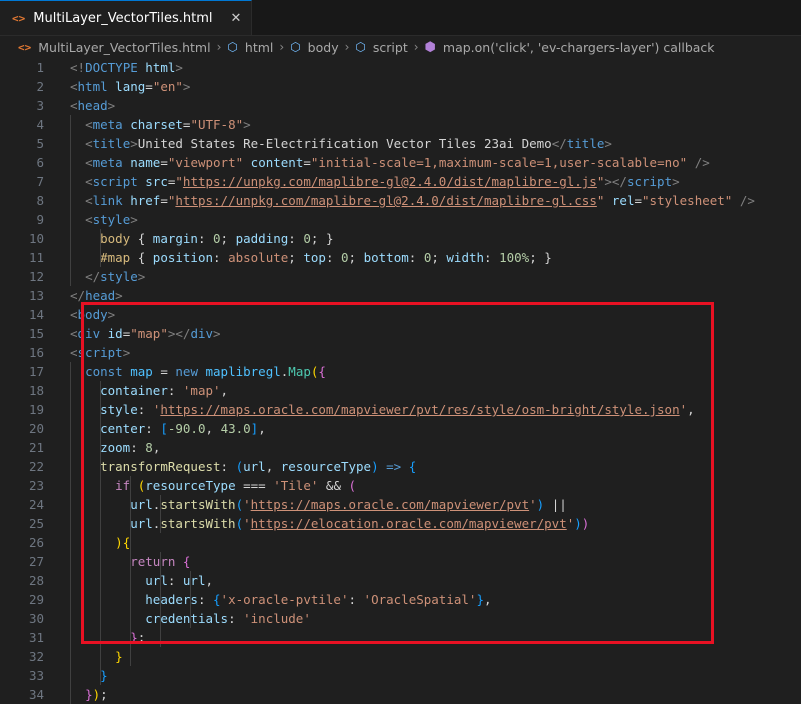 This screenshot has height=704, width=801. What do you see at coordinates (400, 390) in the screenshot?
I see `code-line: 18 container: 'map',` at bounding box center [400, 390].